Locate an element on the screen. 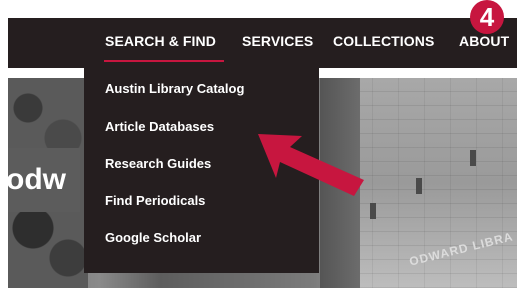 Image resolution: width=517 pixels, height=288 pixels. dropdown-item-austin-library-catalog: Austin Library Catalog is located at coordinates (174, 88).